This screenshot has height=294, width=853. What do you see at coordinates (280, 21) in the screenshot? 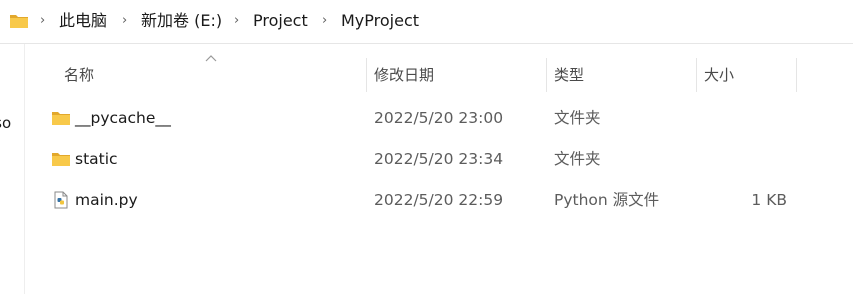
I see `breadcrumb-item-project: Project` at bounding box center [280, 21].